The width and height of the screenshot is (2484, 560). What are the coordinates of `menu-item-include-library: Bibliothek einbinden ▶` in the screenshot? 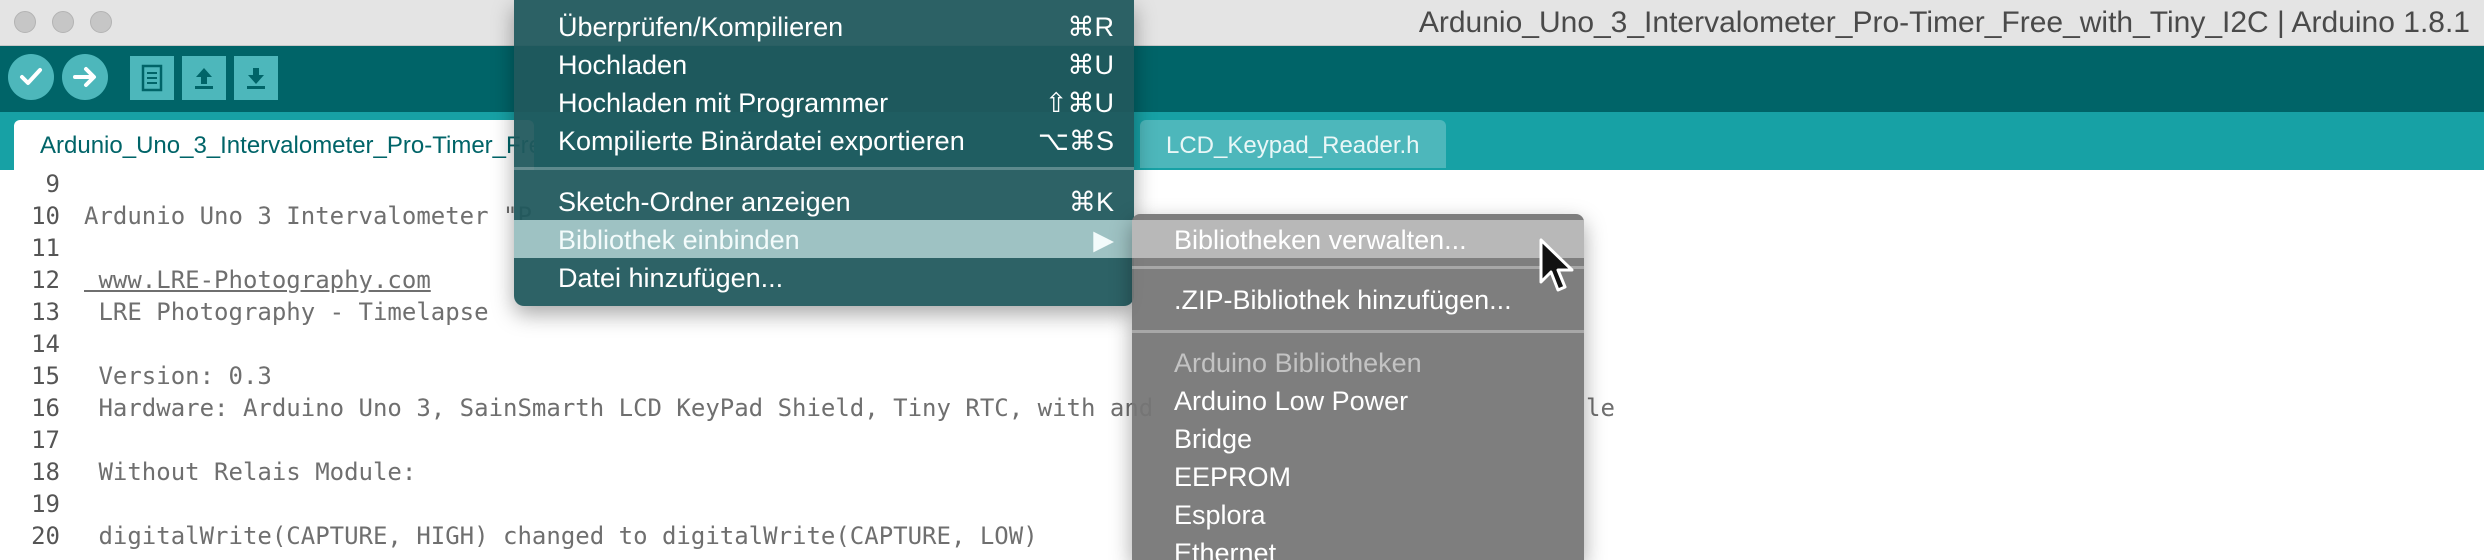 It's located at (824, 239).